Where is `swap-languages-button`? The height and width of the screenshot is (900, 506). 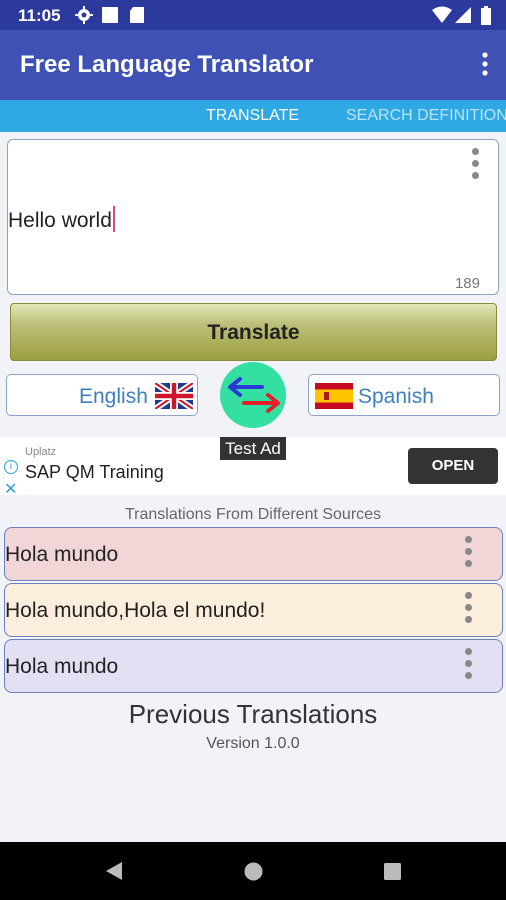 swap-languages-button is located at coordinates (253, 395).